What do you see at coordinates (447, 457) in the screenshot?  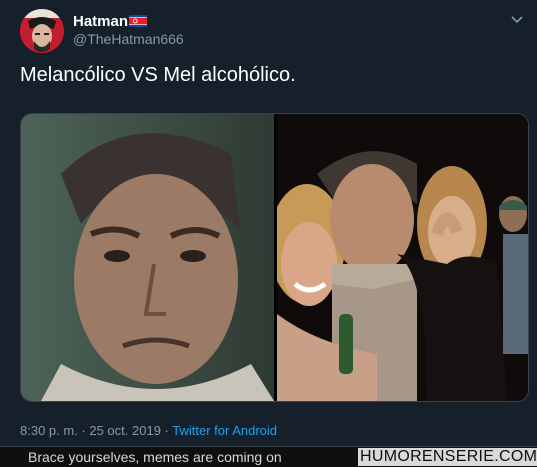 I see `watermark-site: HUMORENSERIE.COM` at bounding box center [447, 457].